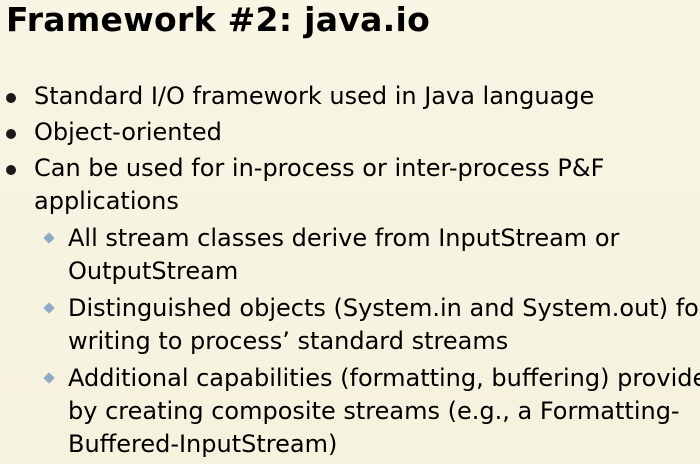 This screenshot has height=464, width=700. Describe the element at coordinates (203, 444) in the screenshot. I see `sub-bullet-text: Buffered-InputStream)` at that location.